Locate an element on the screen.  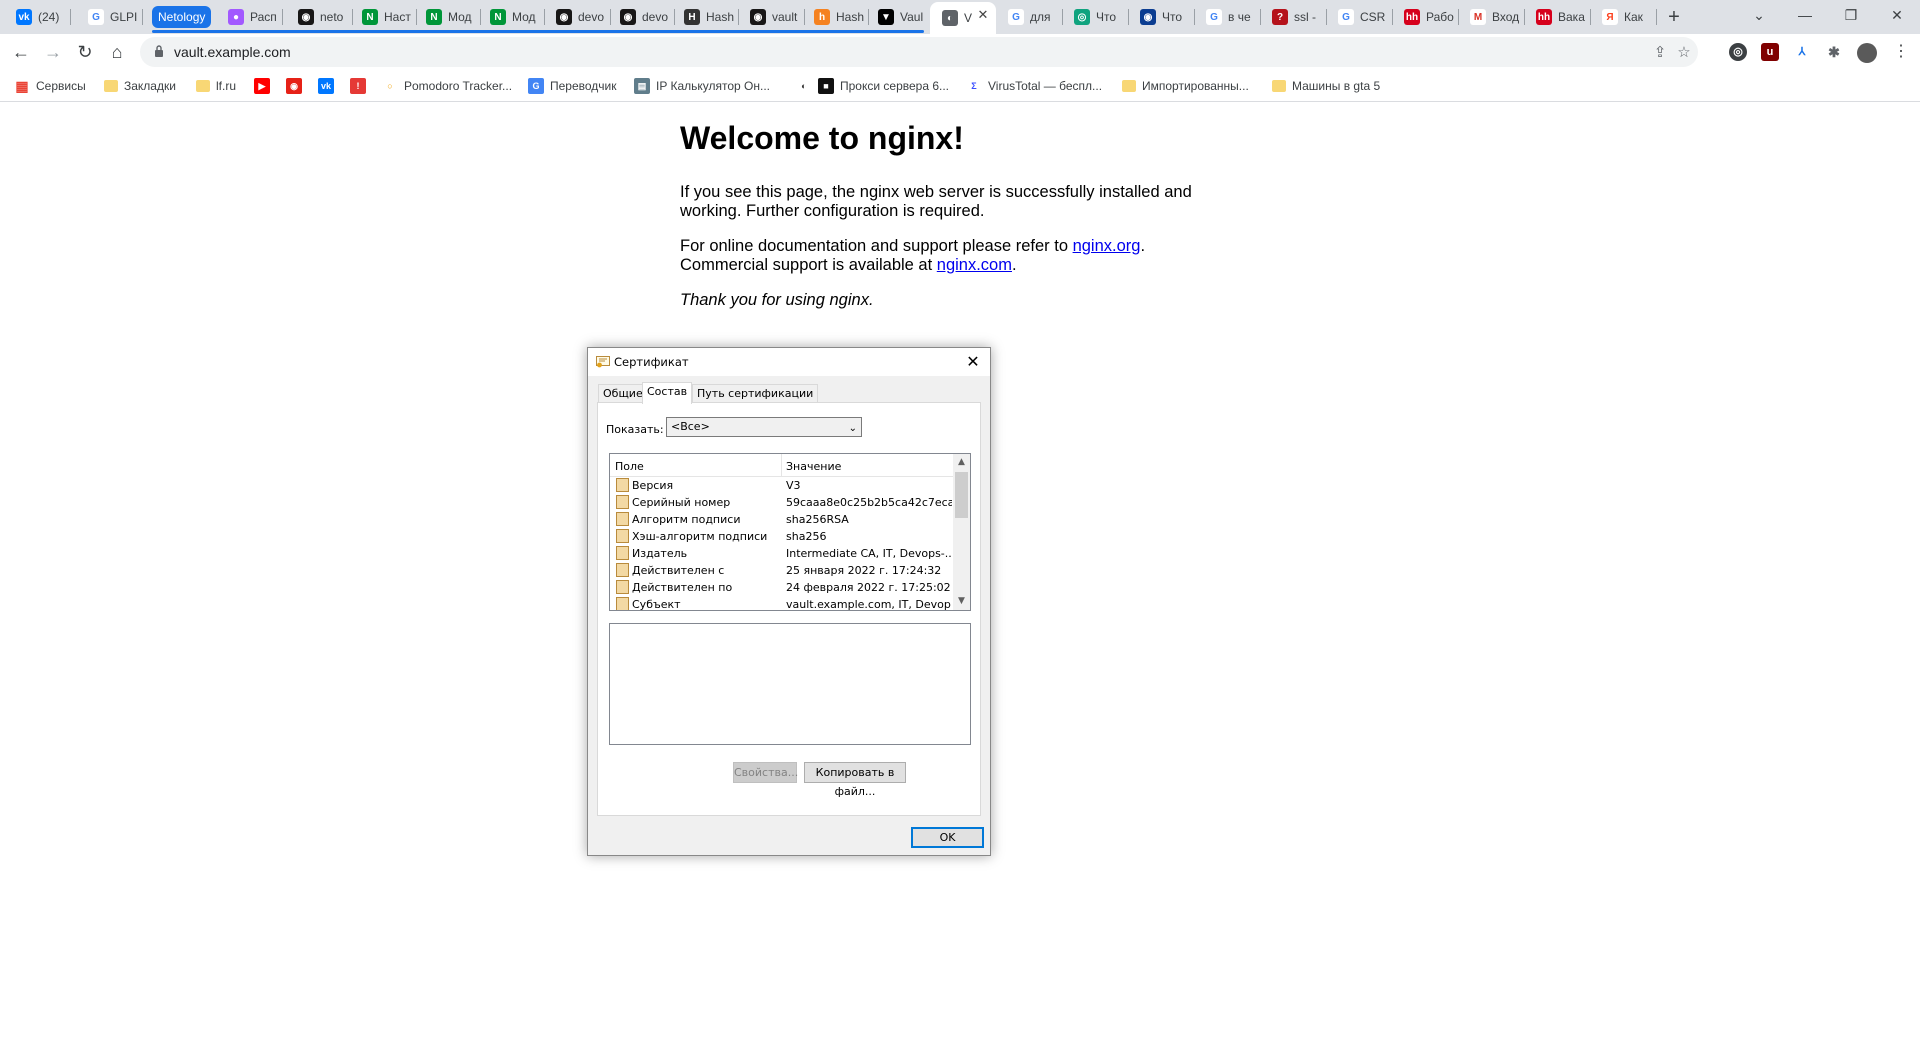
bookmark-item: ! is located at coordinates (361, 86).